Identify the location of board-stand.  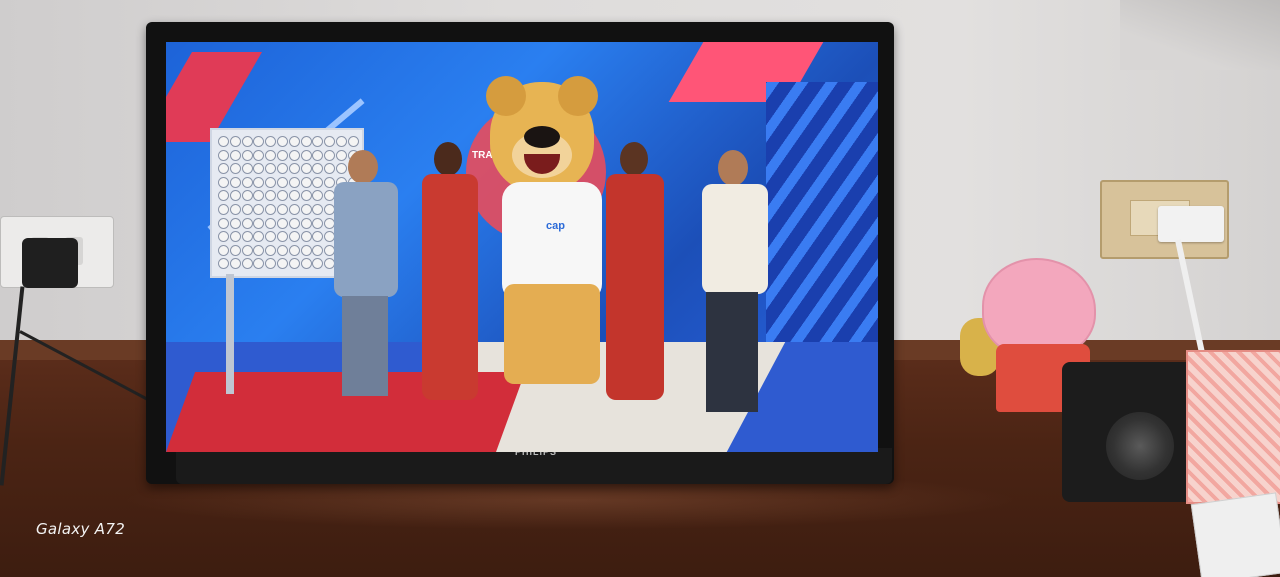
(230, 334).